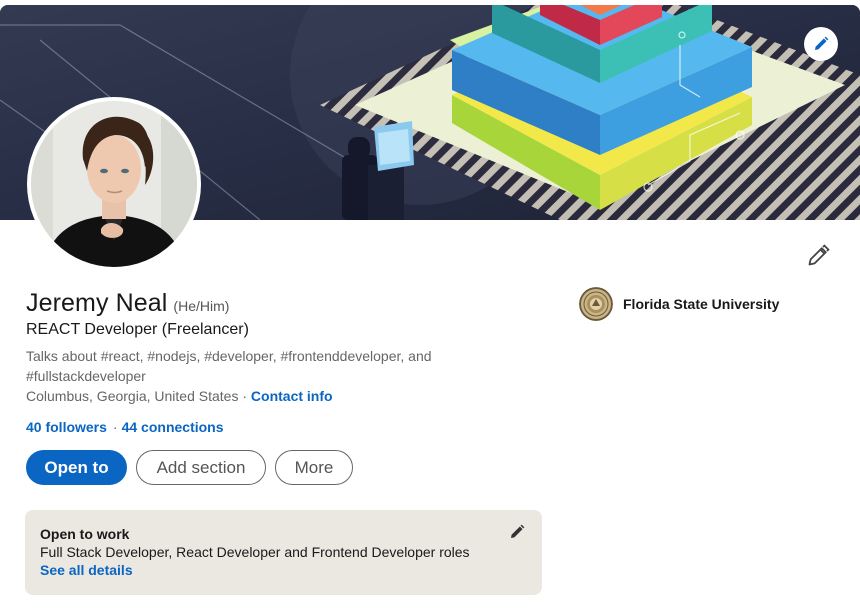  I want to click on open-to-work-title: Open to work, so click(85, 534).